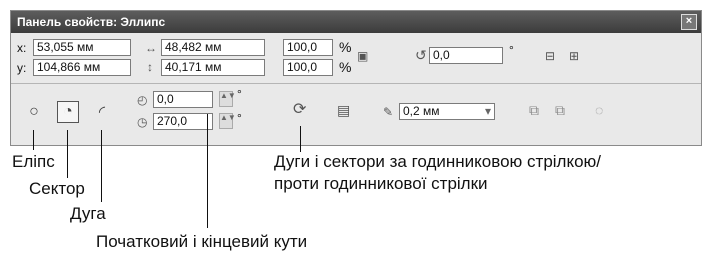  What do you see at coordinates (142, 100) in the screenshot?
I see `start-angle-icon: ◴` at bounding box center [142, 100].